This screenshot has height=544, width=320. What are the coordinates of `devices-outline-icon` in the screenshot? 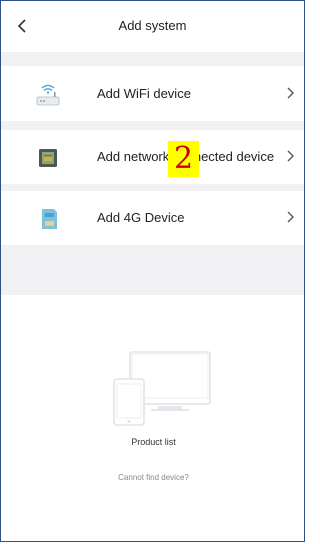 It's located at (162, 388).